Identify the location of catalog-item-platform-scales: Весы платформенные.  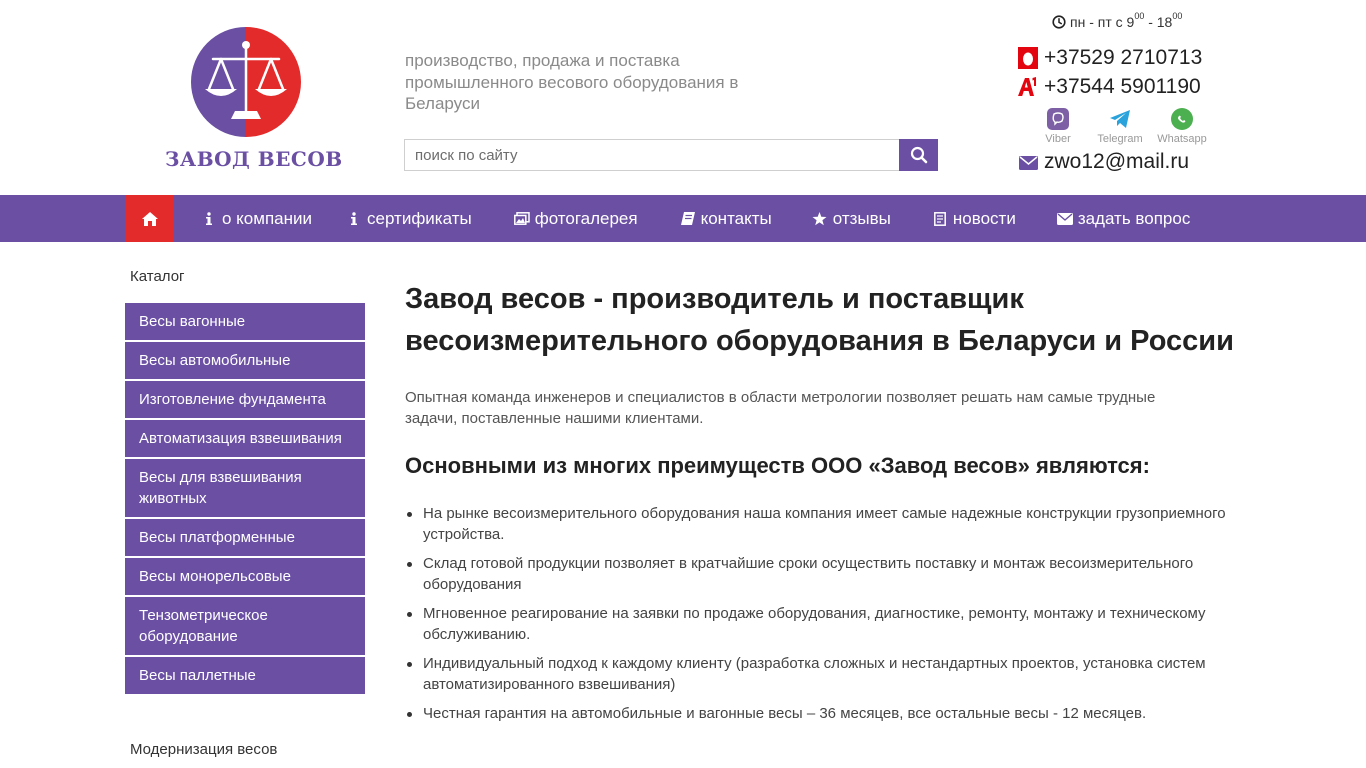
(245, 537).